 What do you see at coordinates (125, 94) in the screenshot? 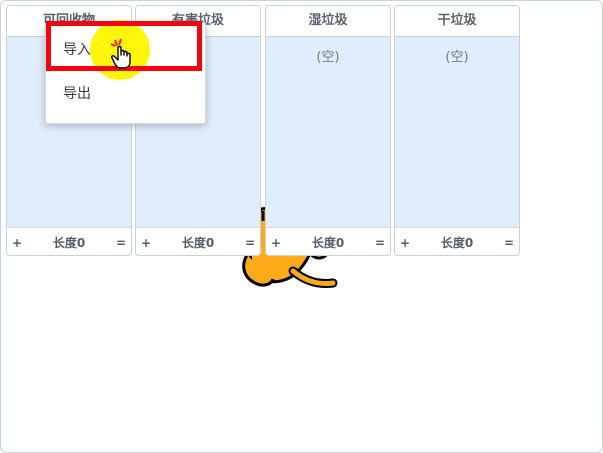
I see `menu-item-export: 导出` at bounding box center [125, 94].